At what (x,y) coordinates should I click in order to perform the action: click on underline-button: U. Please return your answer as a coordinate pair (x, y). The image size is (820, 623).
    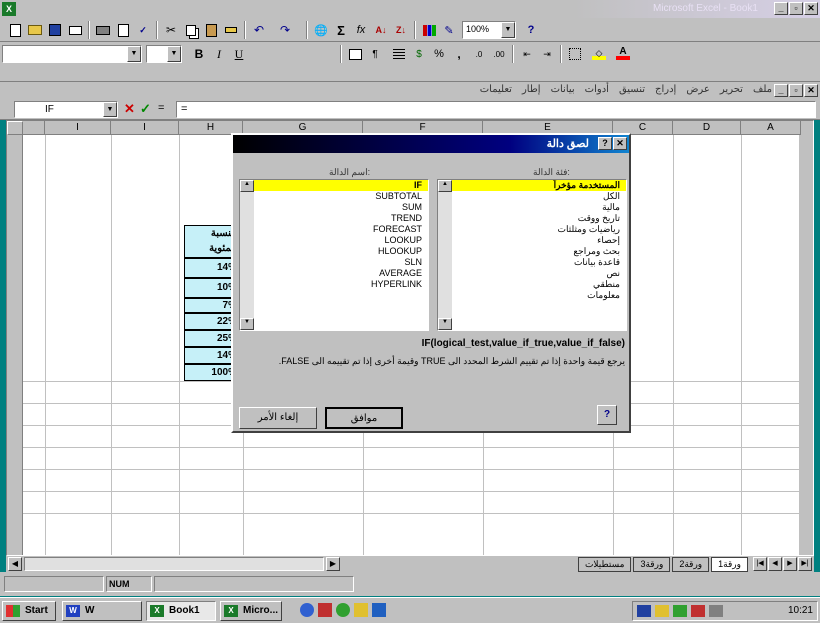
    Looking at the image, I should click on (239, 54).